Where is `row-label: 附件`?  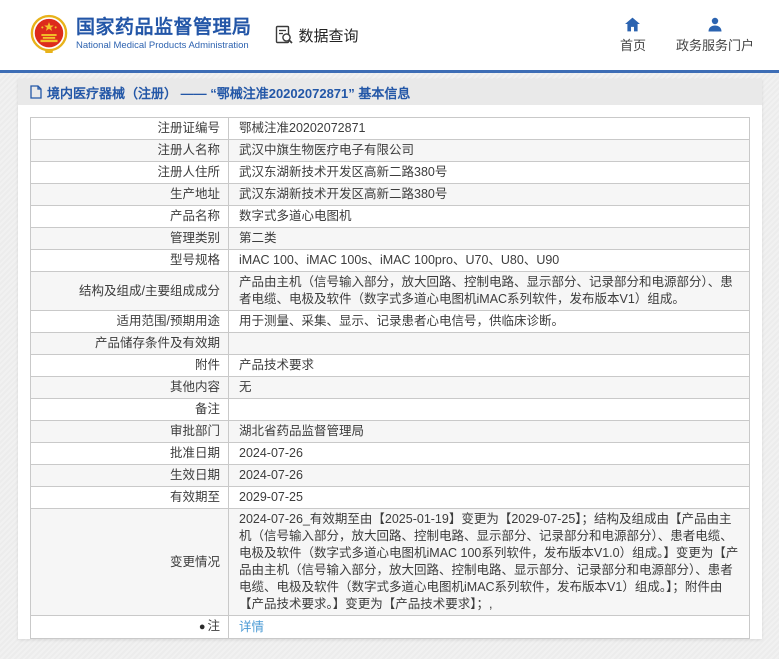 row-label: 附件 is located at coordinates (129, 365).